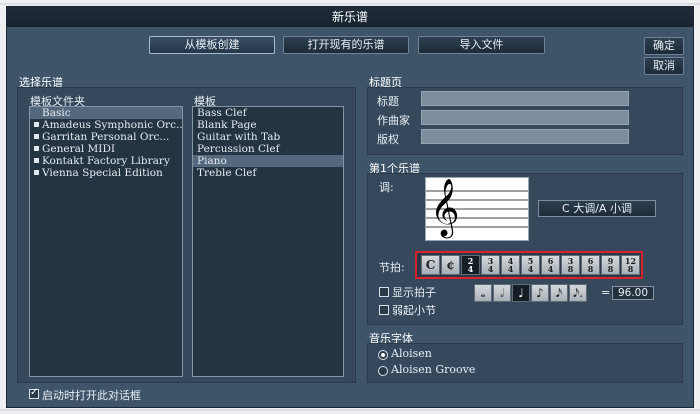  Describe the element at coordinates (102, 173) in the screenshot. I see `folder-item-label: Vienna Special Edition` at that location.